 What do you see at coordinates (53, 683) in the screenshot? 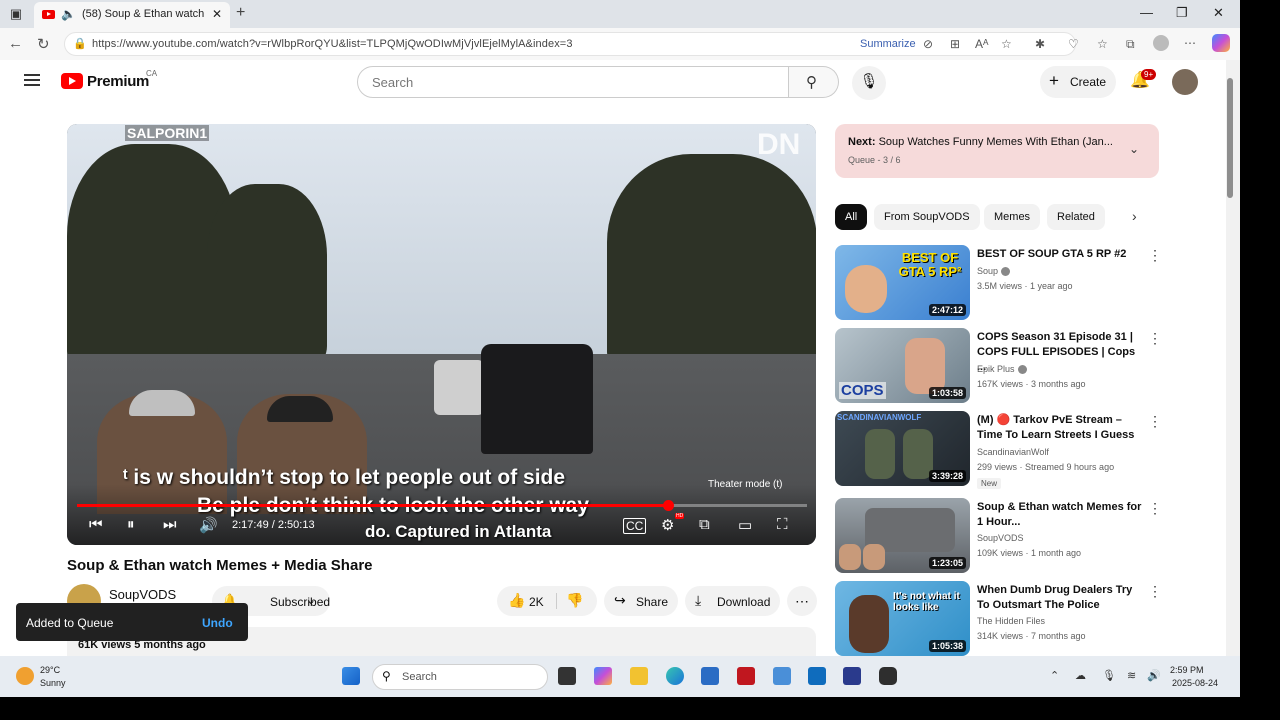
I see `weather-condition: Sunny` at bounding box center [53, 683].